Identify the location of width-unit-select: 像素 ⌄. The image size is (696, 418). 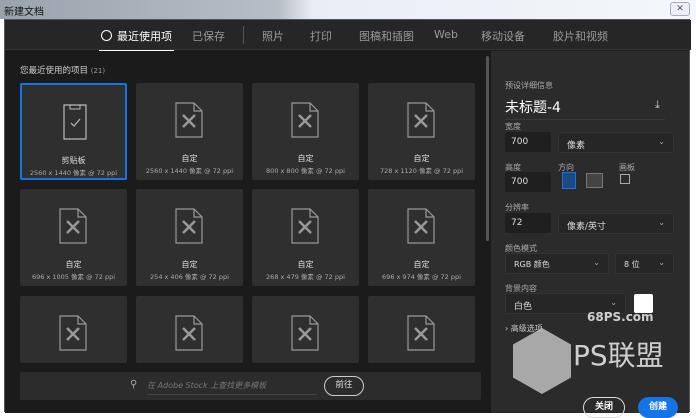
(616, 142).